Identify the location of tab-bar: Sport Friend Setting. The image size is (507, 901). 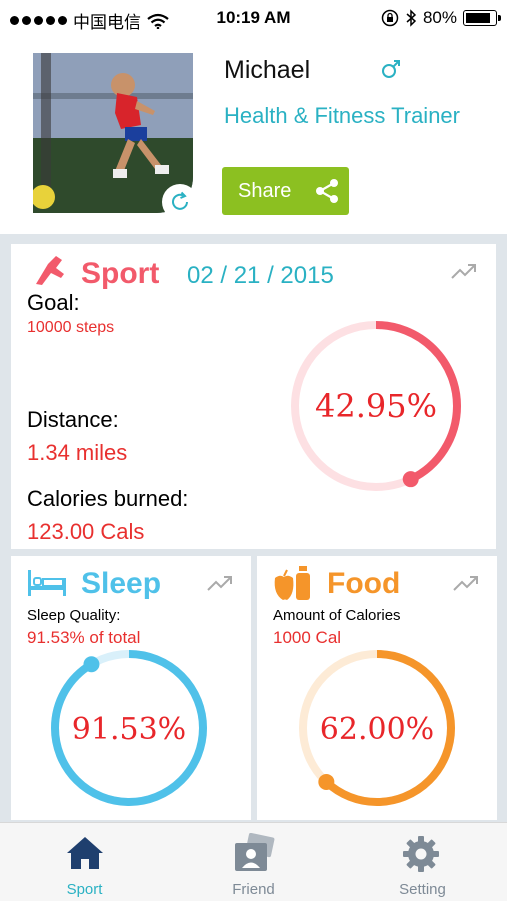
(253, 861).